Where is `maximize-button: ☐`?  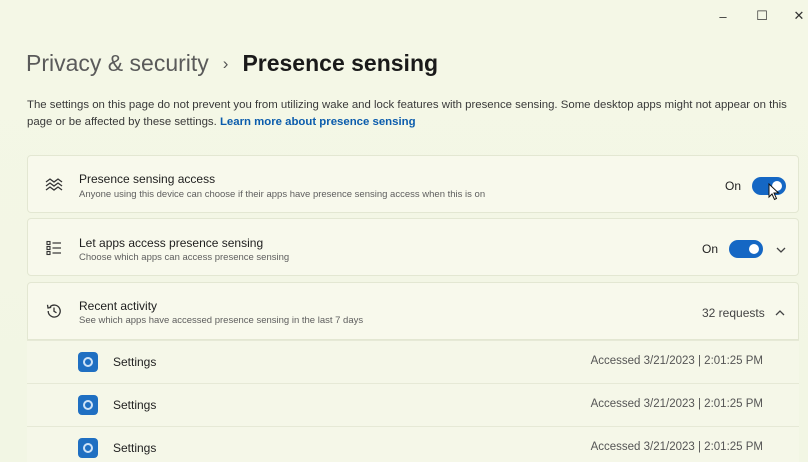
maximize-button: ☐ is located at coordinates (762, 16).